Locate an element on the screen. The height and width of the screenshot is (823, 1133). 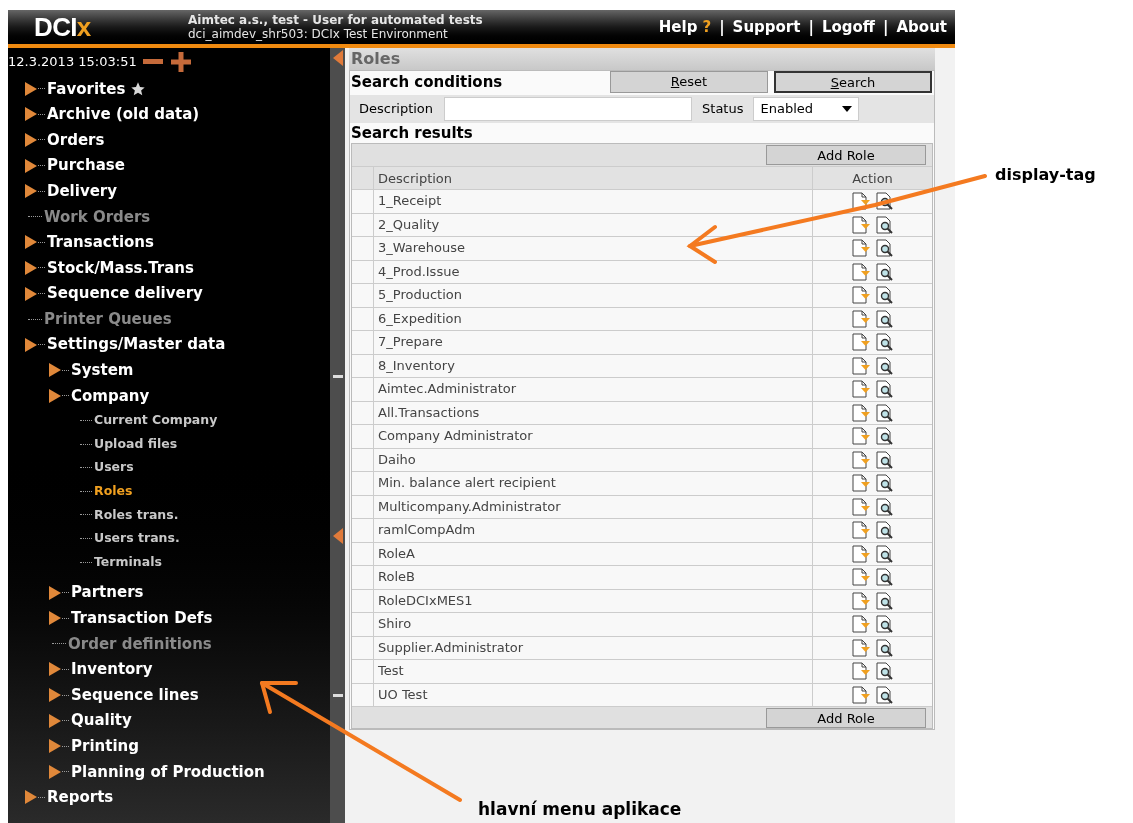
menu-item: Upload files is located at coordinates (136, 444).